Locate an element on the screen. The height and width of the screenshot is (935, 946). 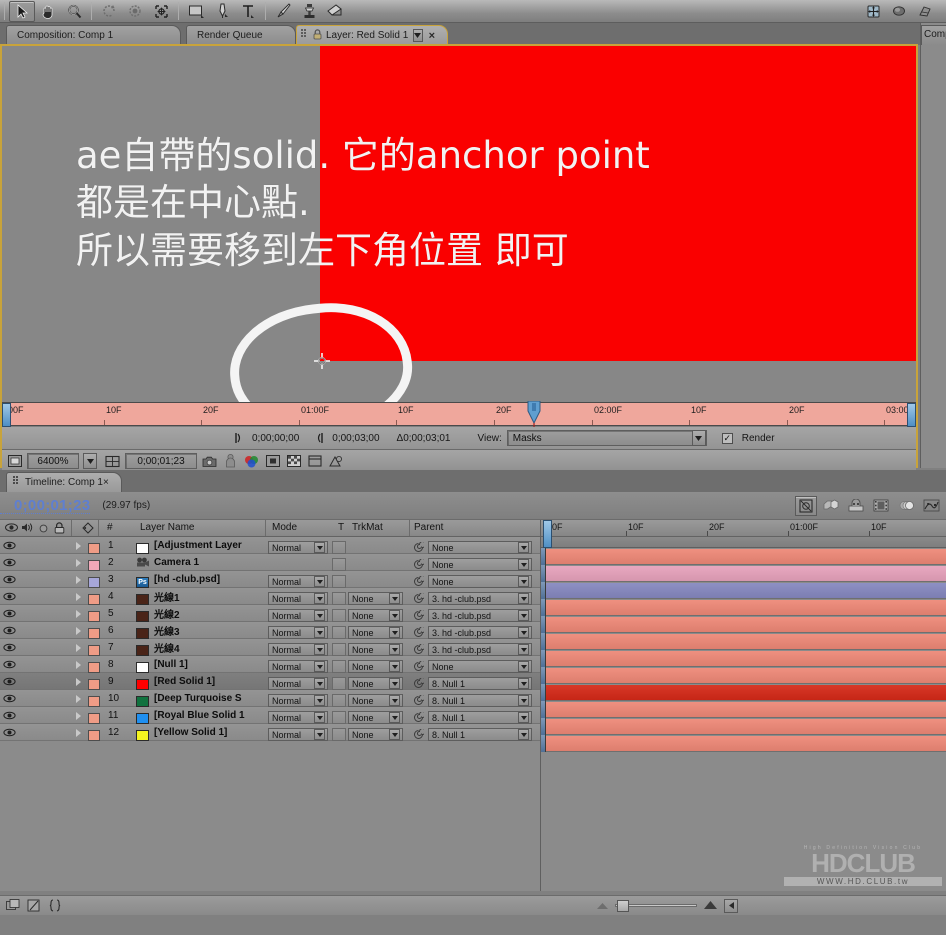
out-point-icon is located at coordinates (318, 438).